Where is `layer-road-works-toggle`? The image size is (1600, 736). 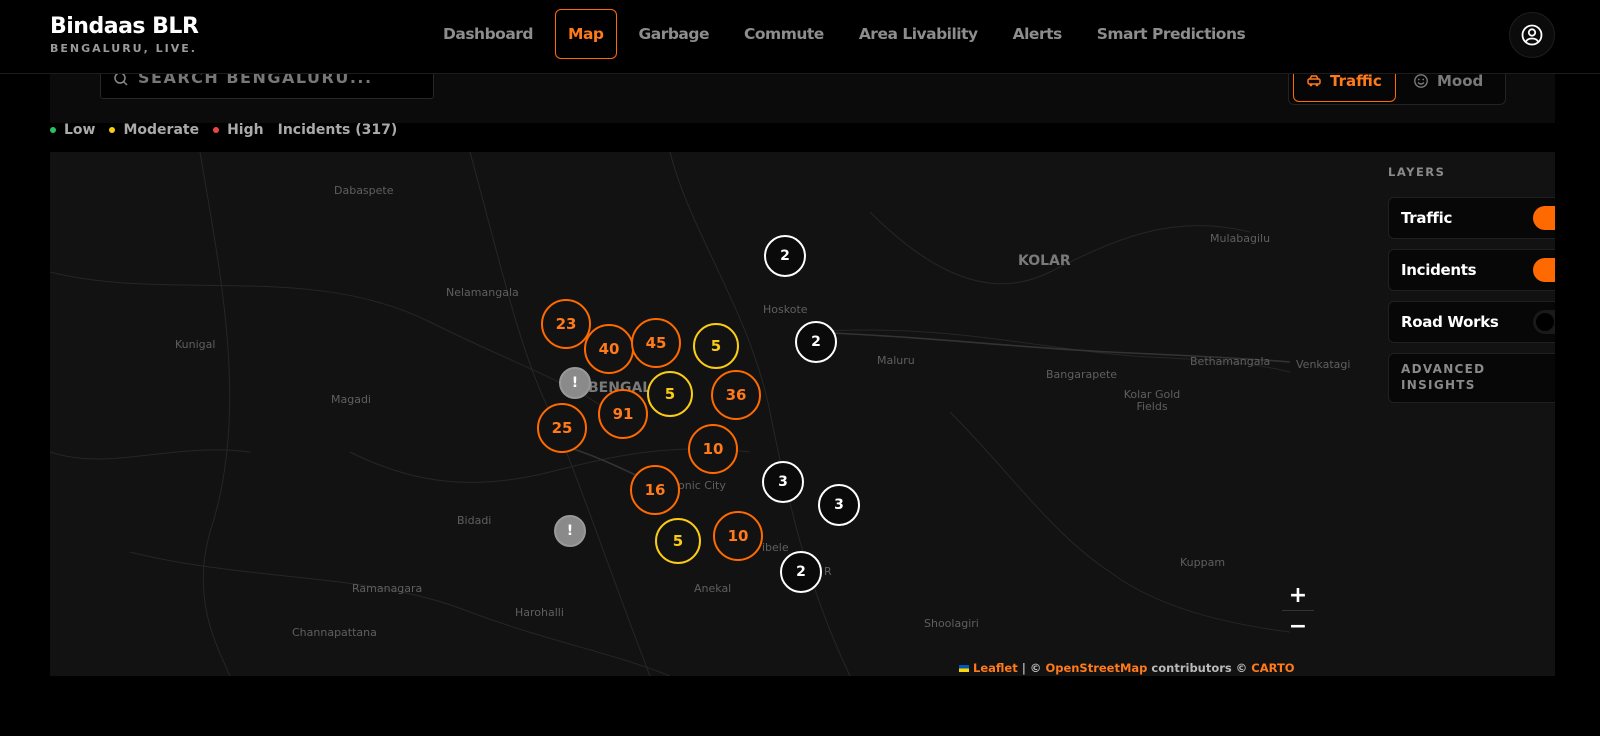 layer-road-works-toggle is located at coordinates (1544, 322).